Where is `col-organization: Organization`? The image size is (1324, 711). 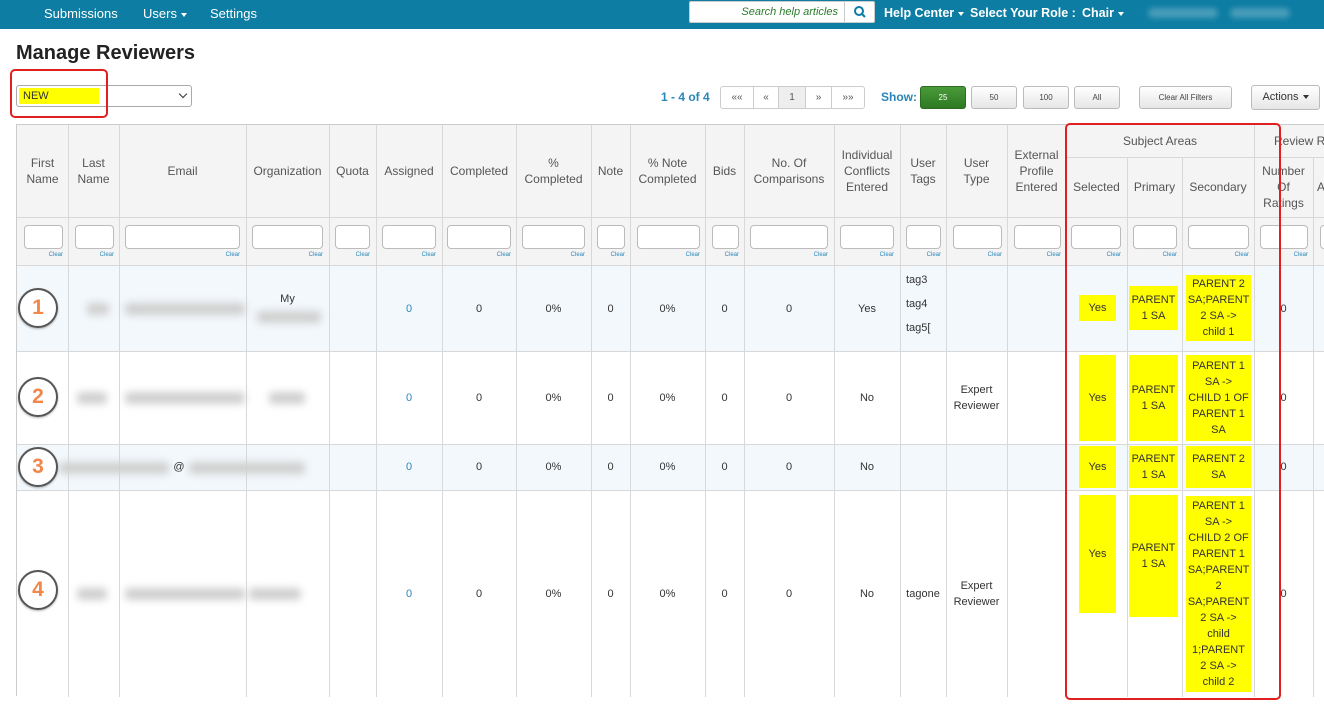 col-organization: Organization is located at coordinates (287, 171).